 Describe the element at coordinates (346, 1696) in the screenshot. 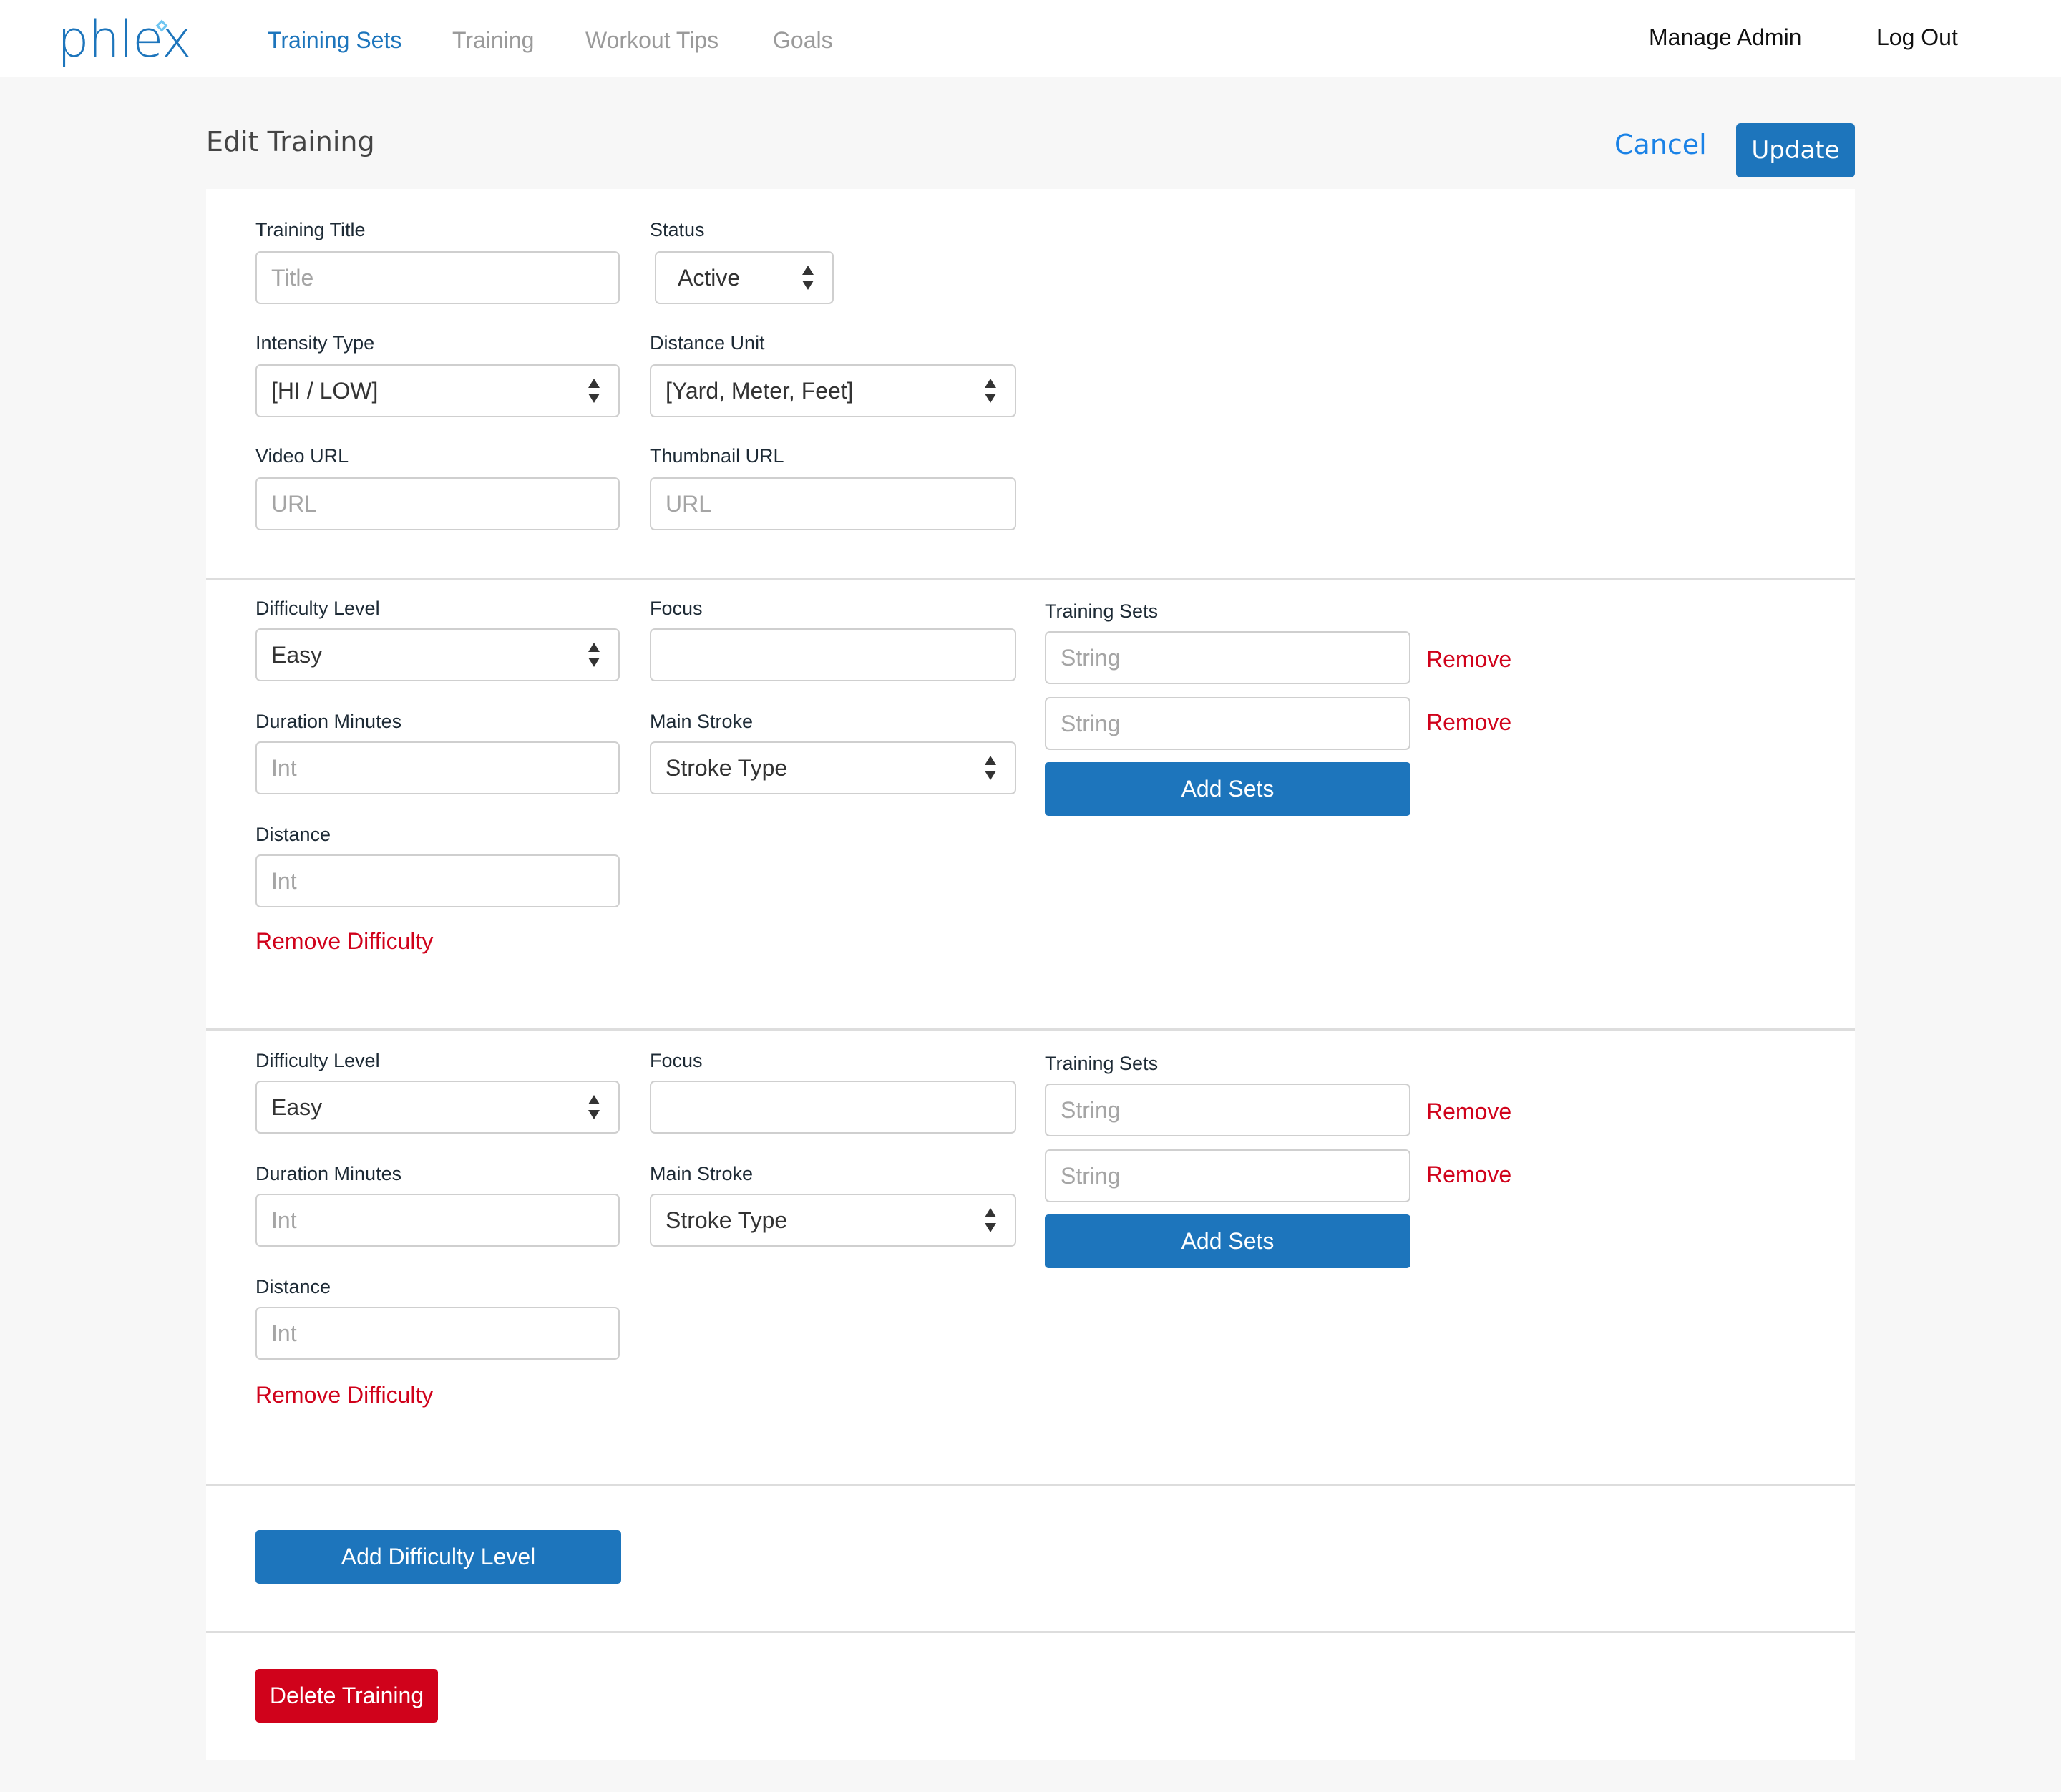

I see `delete-training-button: Delete Training` at that location.